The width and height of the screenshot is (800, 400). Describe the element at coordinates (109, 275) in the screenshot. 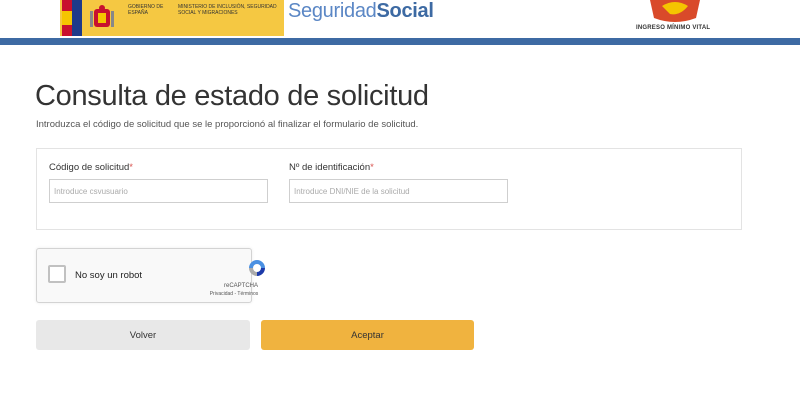

I see `recaptcha-label: No soy un robot` at that location.